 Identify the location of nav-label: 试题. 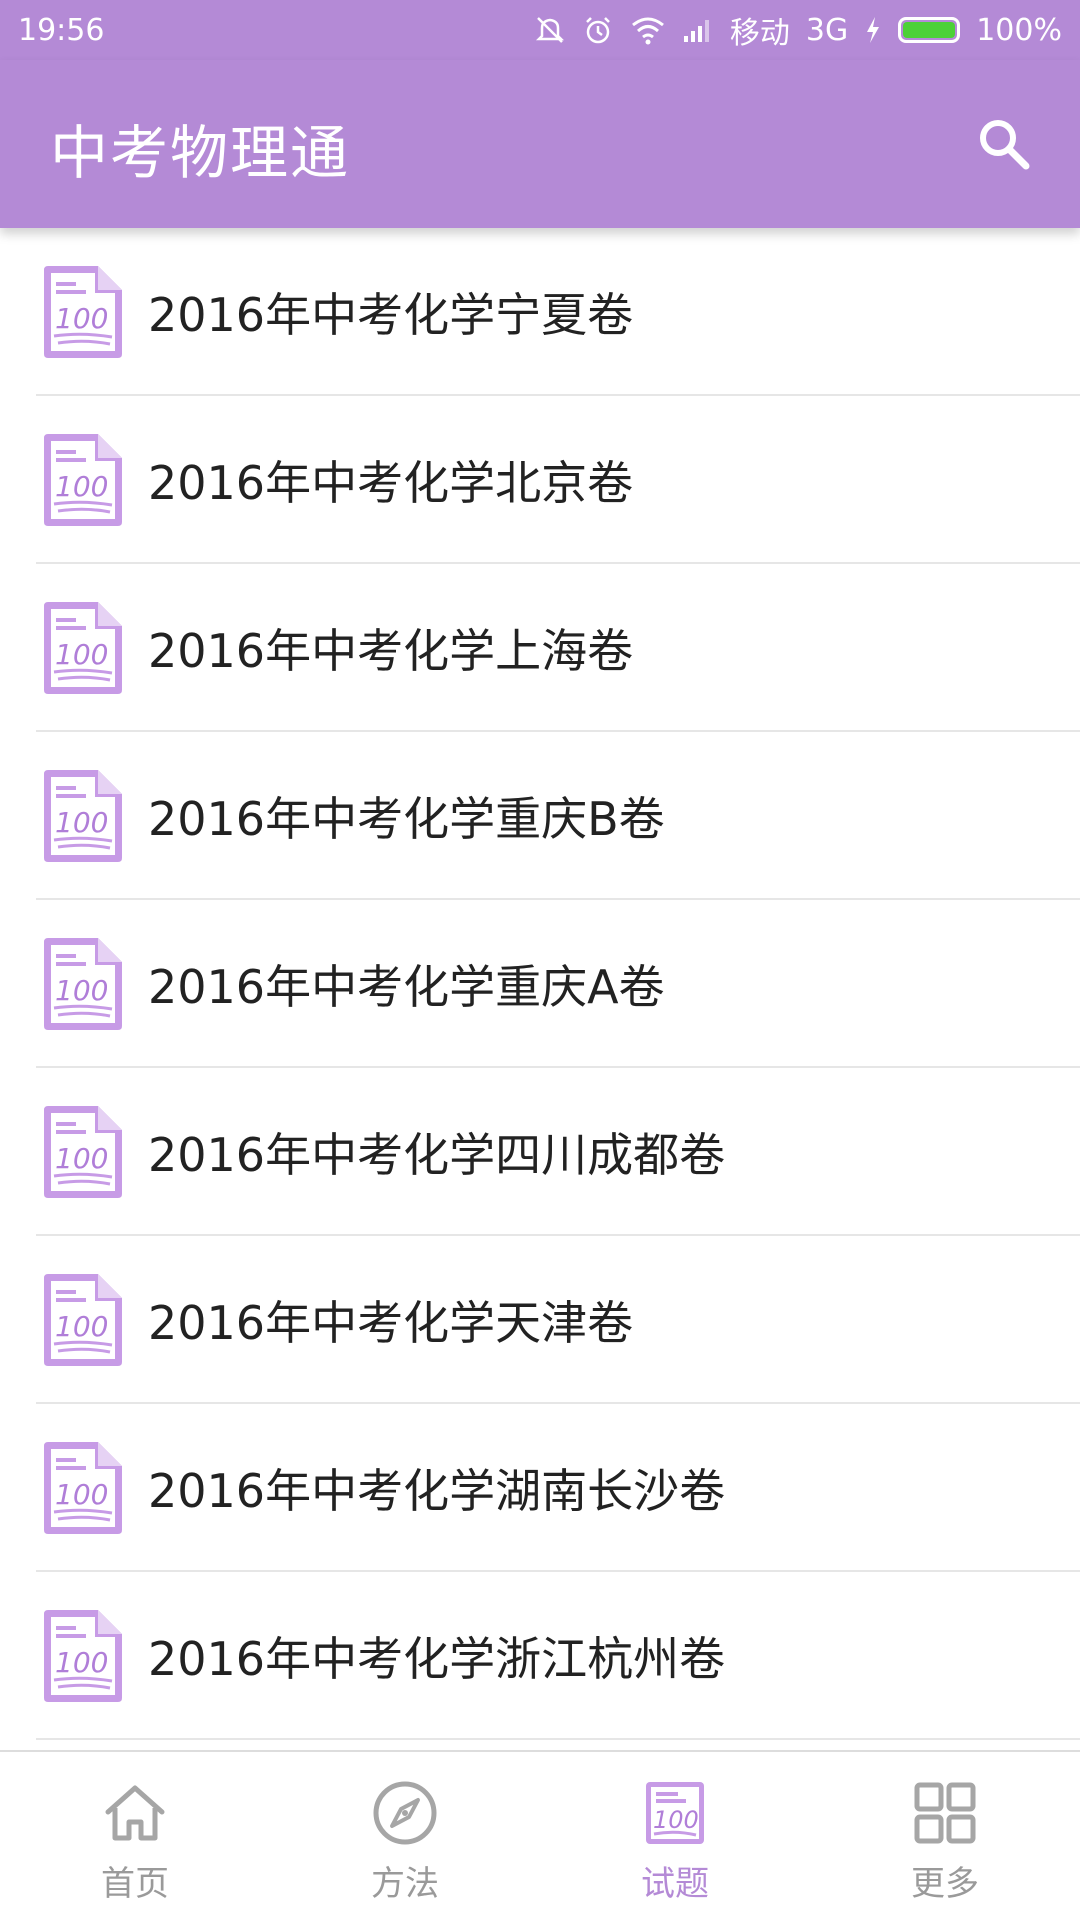
(675, 1884).